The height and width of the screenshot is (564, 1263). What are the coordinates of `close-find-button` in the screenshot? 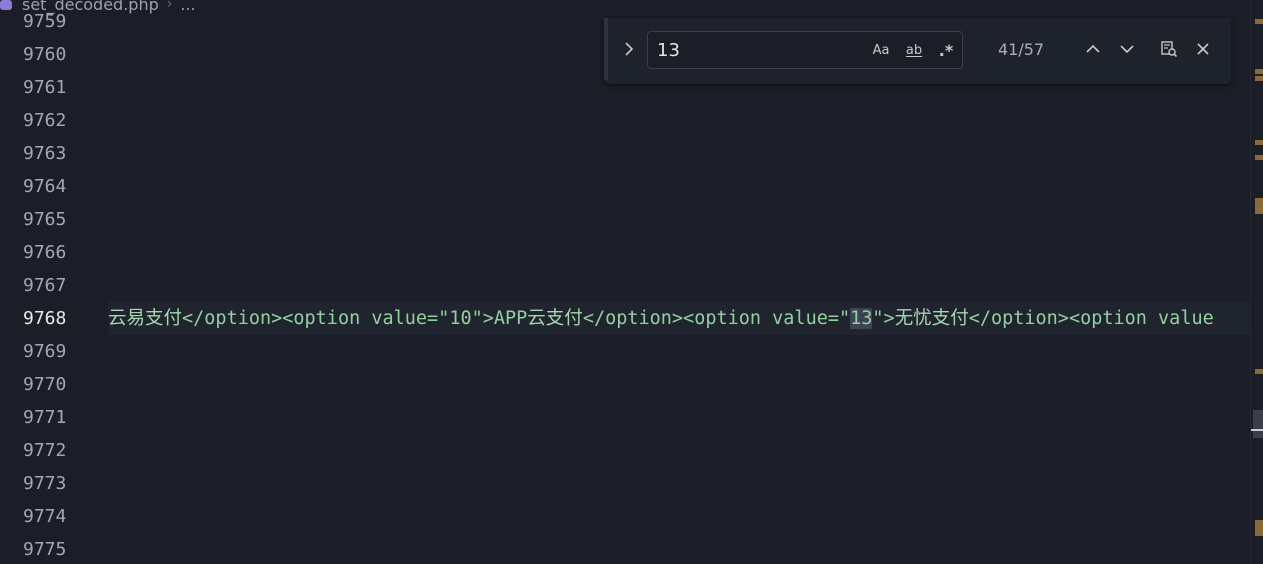 It's located at (1203, 49).